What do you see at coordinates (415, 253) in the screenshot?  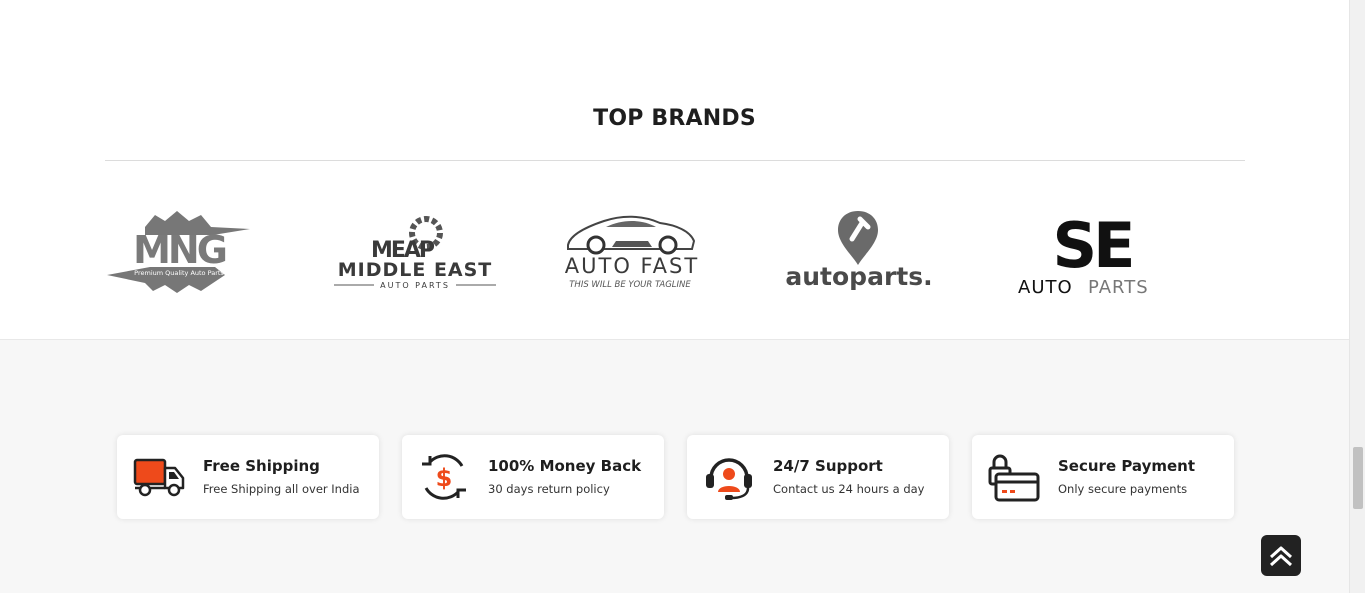 I see `middle-east-logo-graphic: MEAP MIDDLE EAST AUTO PARTS` at bounding box center [415, 253].